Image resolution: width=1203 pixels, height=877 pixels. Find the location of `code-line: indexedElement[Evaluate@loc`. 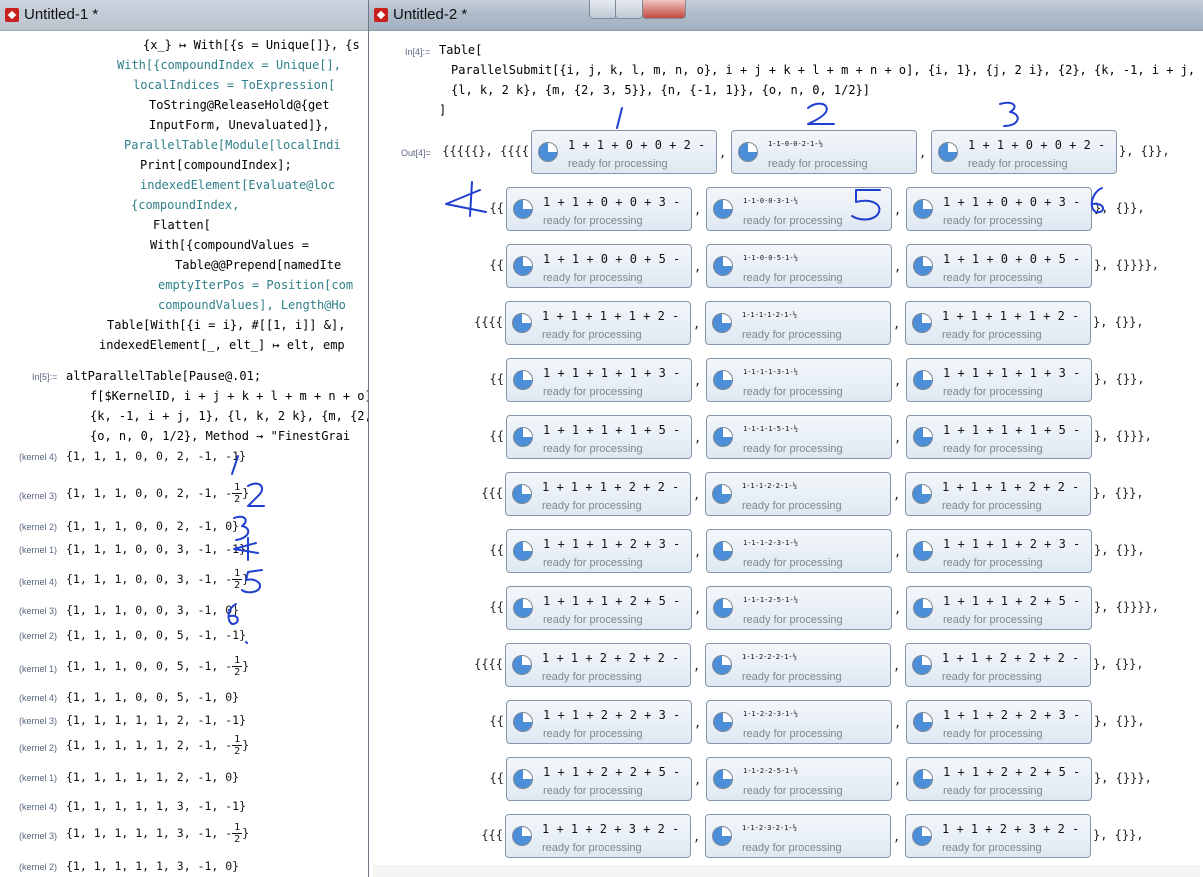

code-line: indexedElement[Evaluate@loc is located at coordinates (237, 185).